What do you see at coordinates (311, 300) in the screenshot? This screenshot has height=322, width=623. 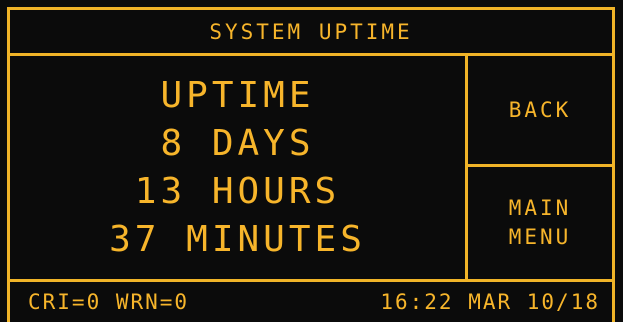 I see `status-bar: CRI=0 WRN=0 16:22 MAR 10/18` at bounding box center [311, 300].